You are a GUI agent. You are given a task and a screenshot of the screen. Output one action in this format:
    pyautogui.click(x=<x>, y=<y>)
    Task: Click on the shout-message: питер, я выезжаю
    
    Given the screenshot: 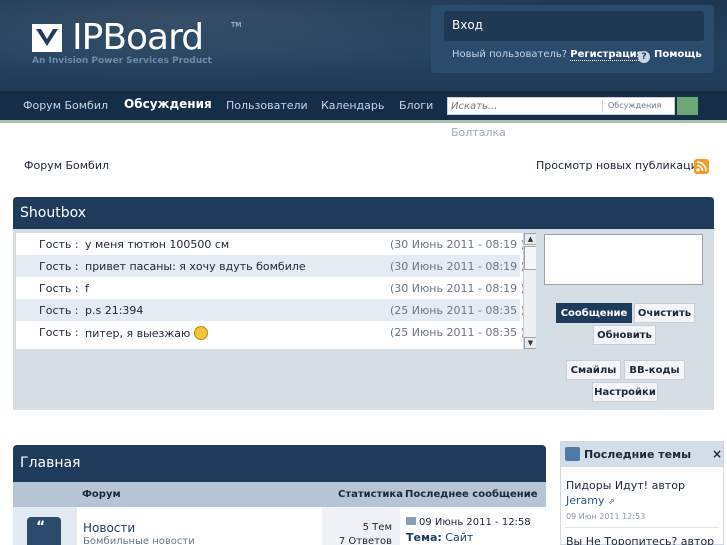 What is the action you would take?
    pyautogui.click(x=147, y=333)
    